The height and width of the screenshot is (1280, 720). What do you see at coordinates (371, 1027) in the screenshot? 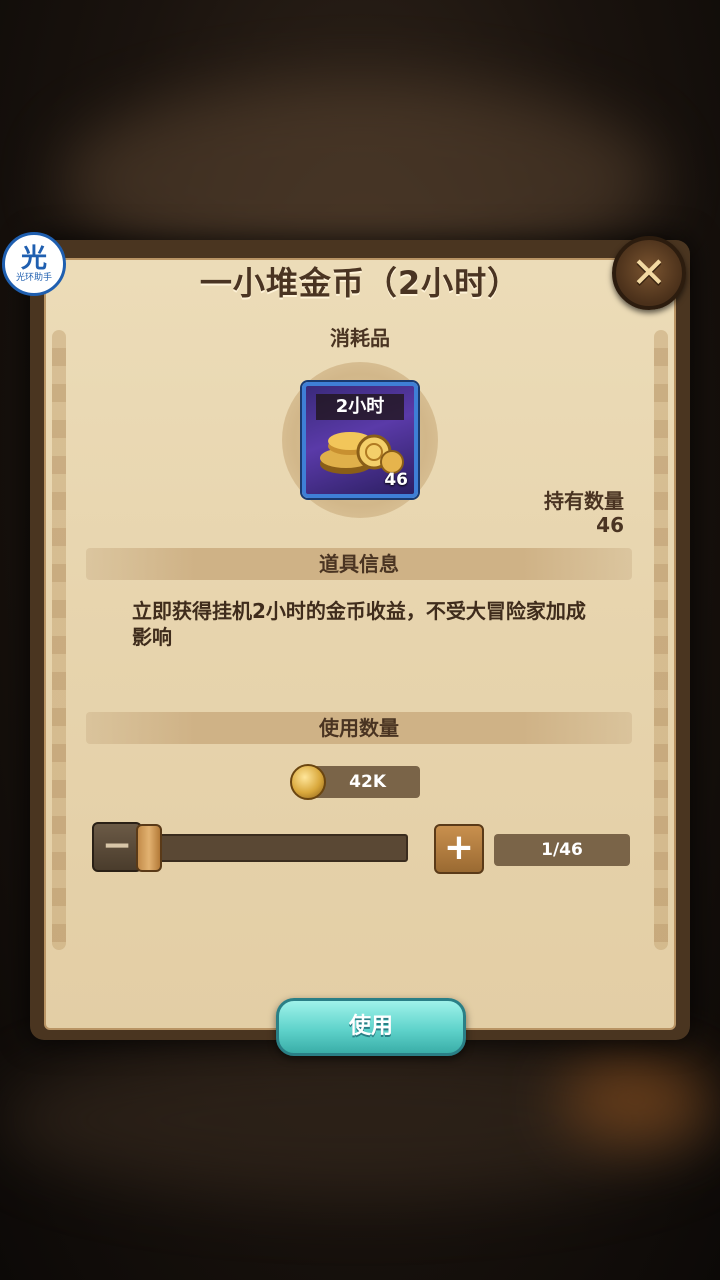
I see `use-button: 使用` at bounding box center [371, 1027].